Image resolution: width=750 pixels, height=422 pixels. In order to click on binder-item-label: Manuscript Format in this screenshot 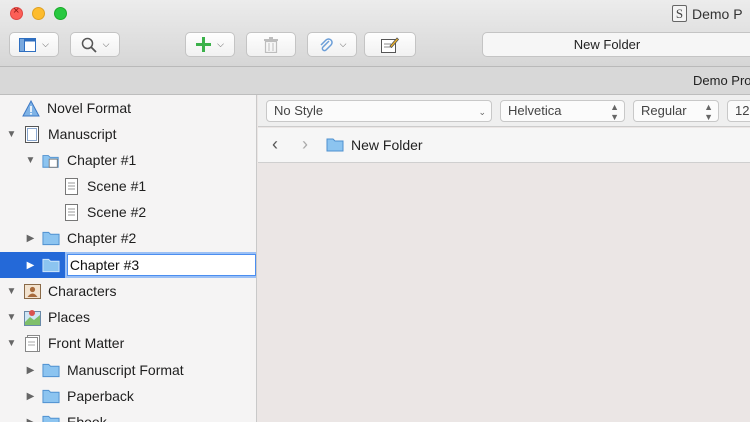, I will do `click(125, 370)`.